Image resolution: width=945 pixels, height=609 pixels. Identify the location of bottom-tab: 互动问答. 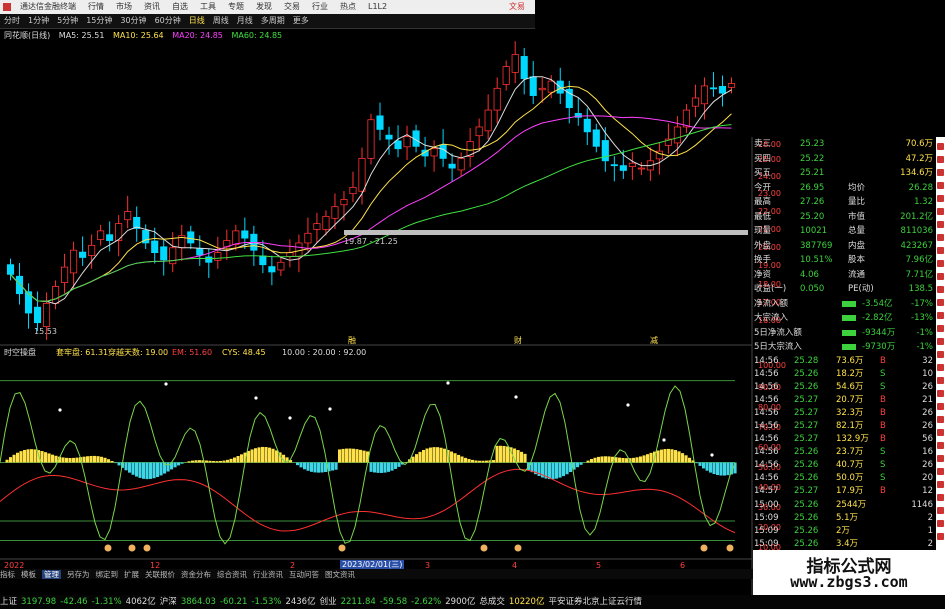
(304, 574).